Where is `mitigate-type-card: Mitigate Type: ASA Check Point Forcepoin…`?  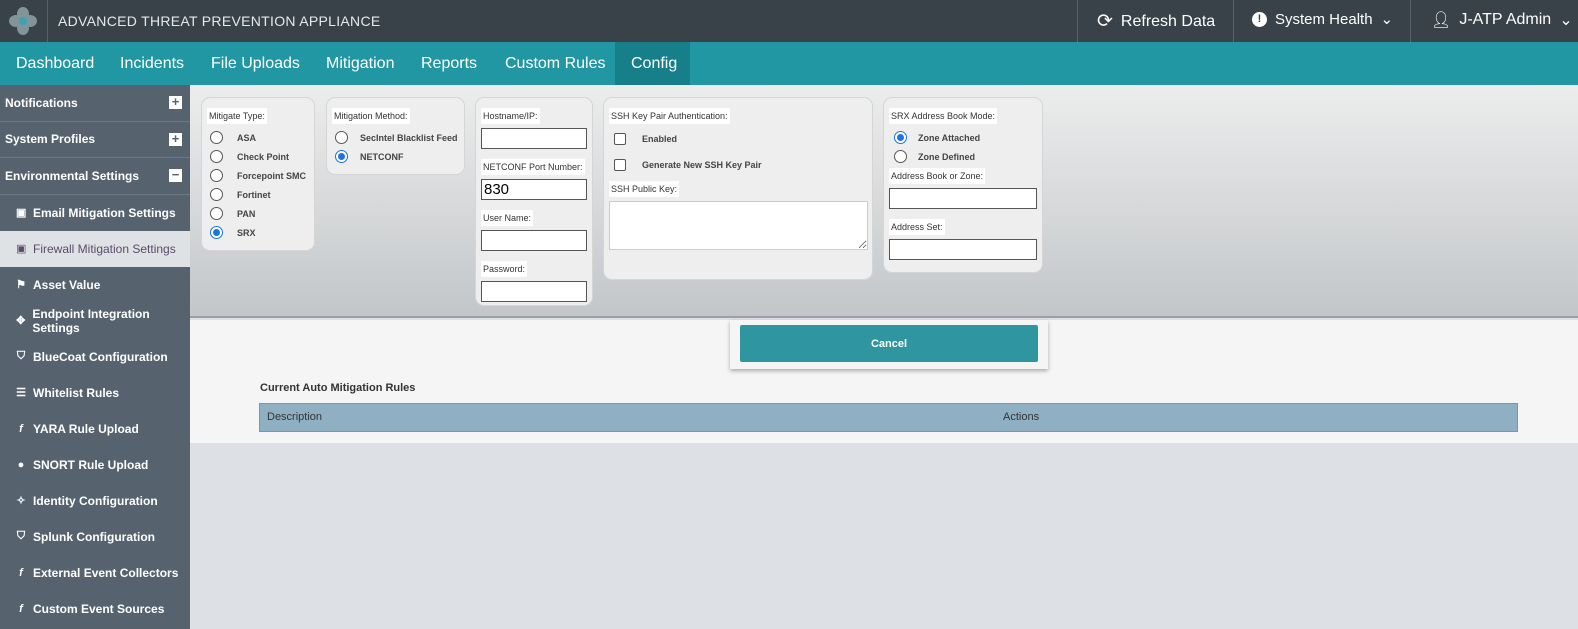 mitigate-type-card: Mitigate Type: ASA Check Point Forcepoin… is located at coordinates (258, 174).